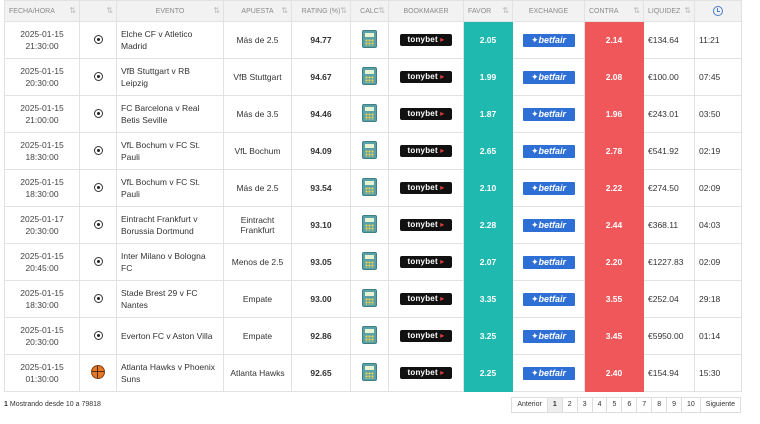 Image resolution: width=760 pixels, height=424 pixels. What do you see at coordinates (426, 11) in the screenshot?
I see `header-bookmaker: BOOKMAKER` at bounding box center [426, 11].